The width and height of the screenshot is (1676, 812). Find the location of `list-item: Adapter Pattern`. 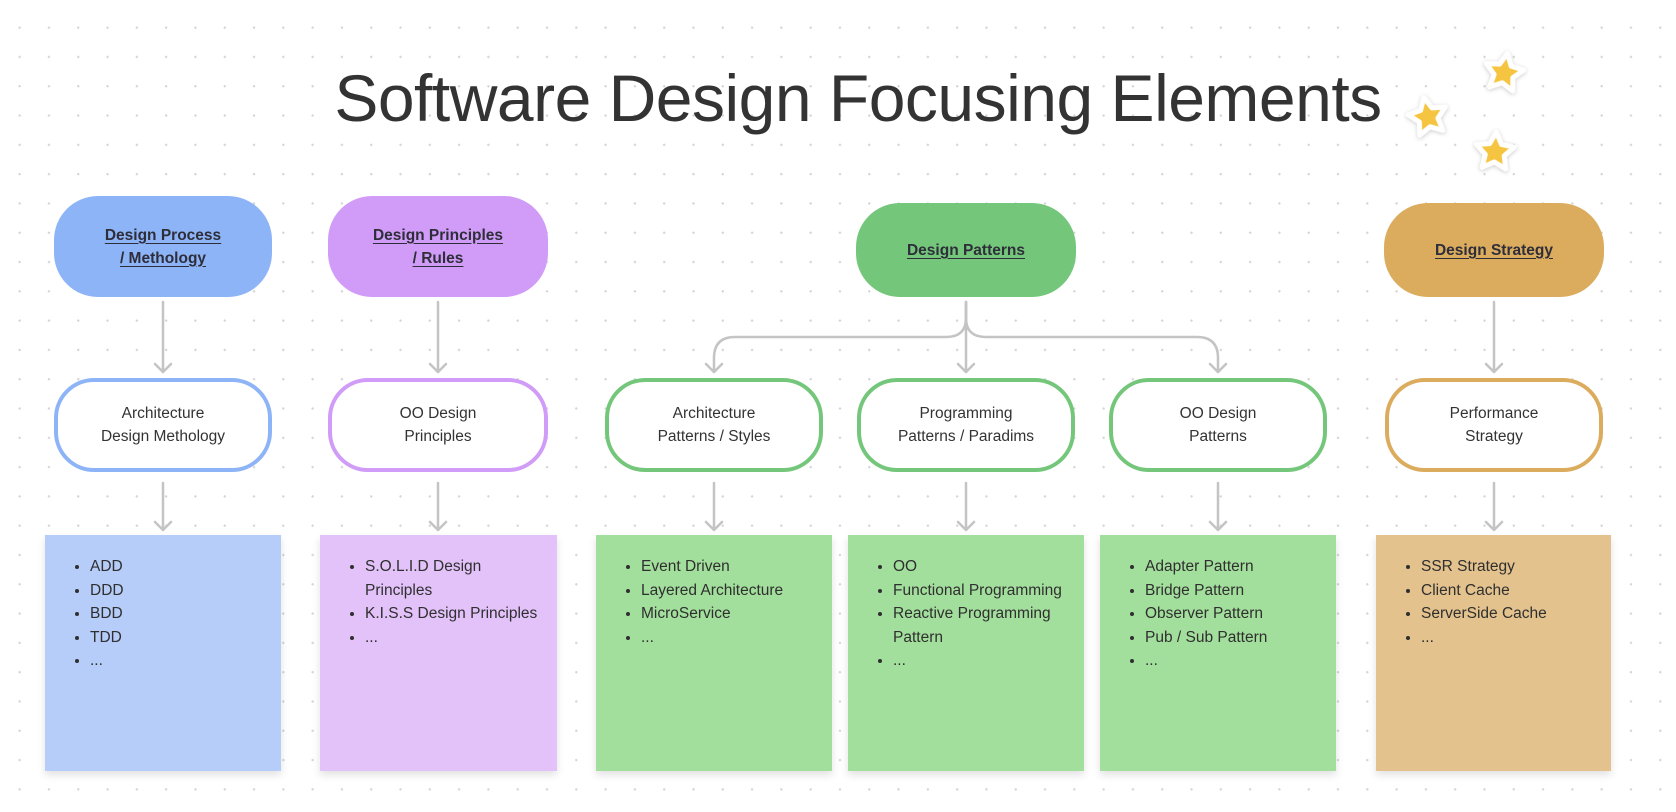

list-item: Adapter Pattern is located at coordinates (1235, 567).